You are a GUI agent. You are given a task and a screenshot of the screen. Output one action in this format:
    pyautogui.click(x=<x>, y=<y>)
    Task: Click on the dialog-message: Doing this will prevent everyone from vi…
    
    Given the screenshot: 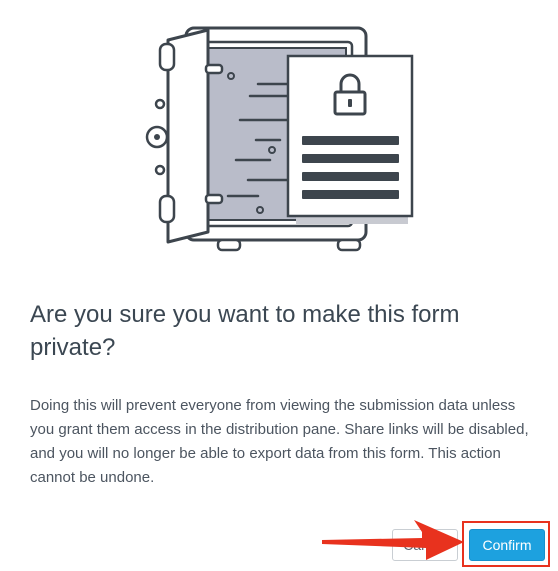 What is the action you would take?
    pyautogui.click(x=279, y=441)
    